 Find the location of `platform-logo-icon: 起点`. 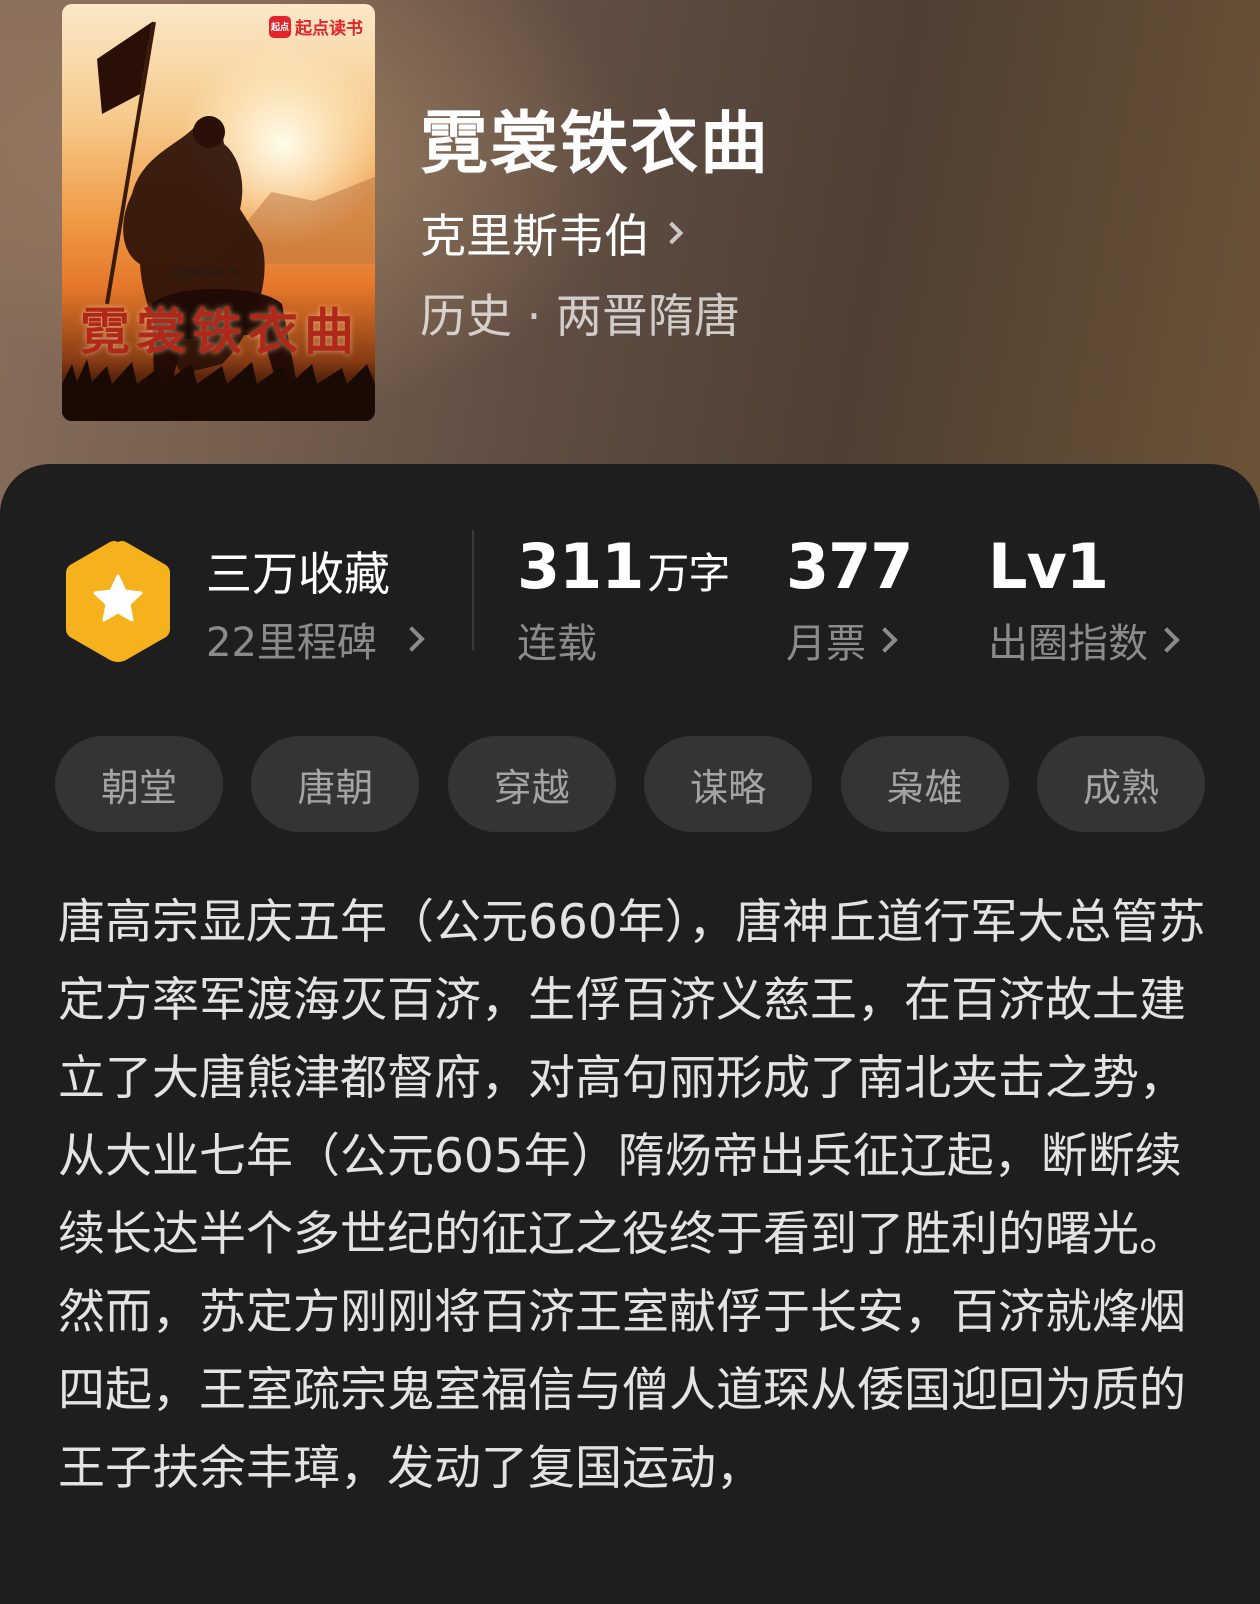

platform-logo-icon: 起点 is located at coordinates (280, 26).